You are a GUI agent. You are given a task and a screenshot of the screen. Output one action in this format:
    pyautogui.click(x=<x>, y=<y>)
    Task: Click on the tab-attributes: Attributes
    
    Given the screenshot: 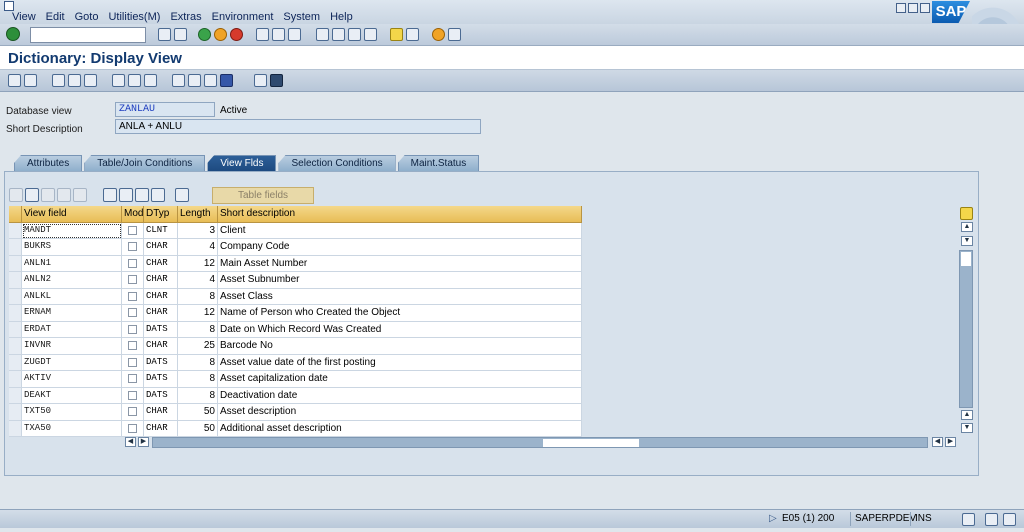 What is the action you would take?
    pyautogui.click(x=48, y=163)
    